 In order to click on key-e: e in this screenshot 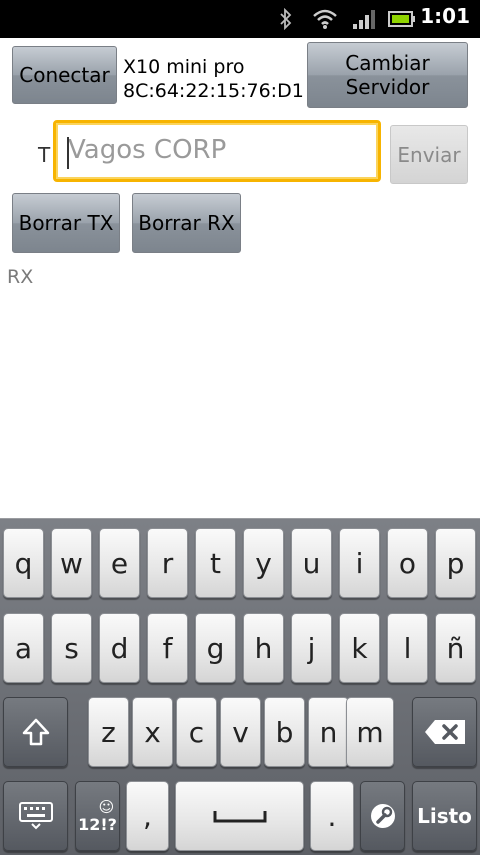, I will do `click(119, 563)`.